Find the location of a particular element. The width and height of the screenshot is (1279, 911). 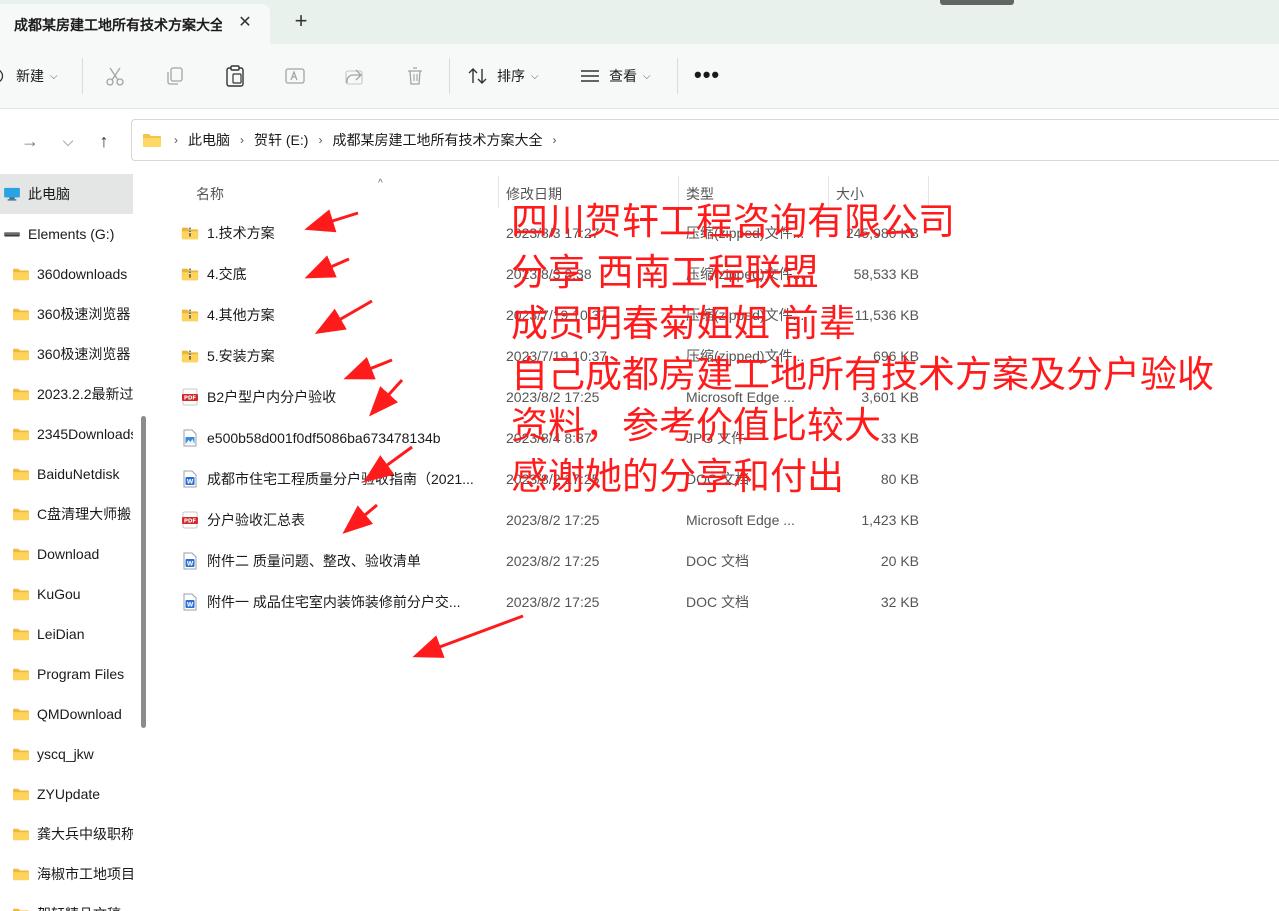

sidebar-item: Program Files is located at coordinates (66, 674).